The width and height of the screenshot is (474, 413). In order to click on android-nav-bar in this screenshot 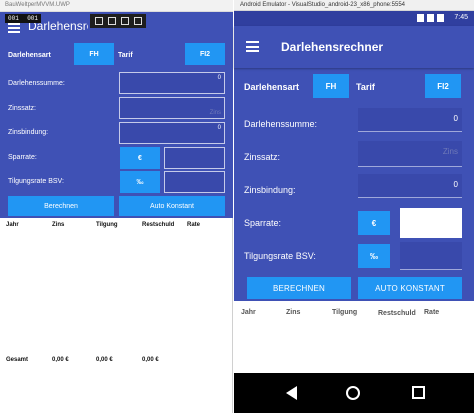, I will do `click(354, 393)`.